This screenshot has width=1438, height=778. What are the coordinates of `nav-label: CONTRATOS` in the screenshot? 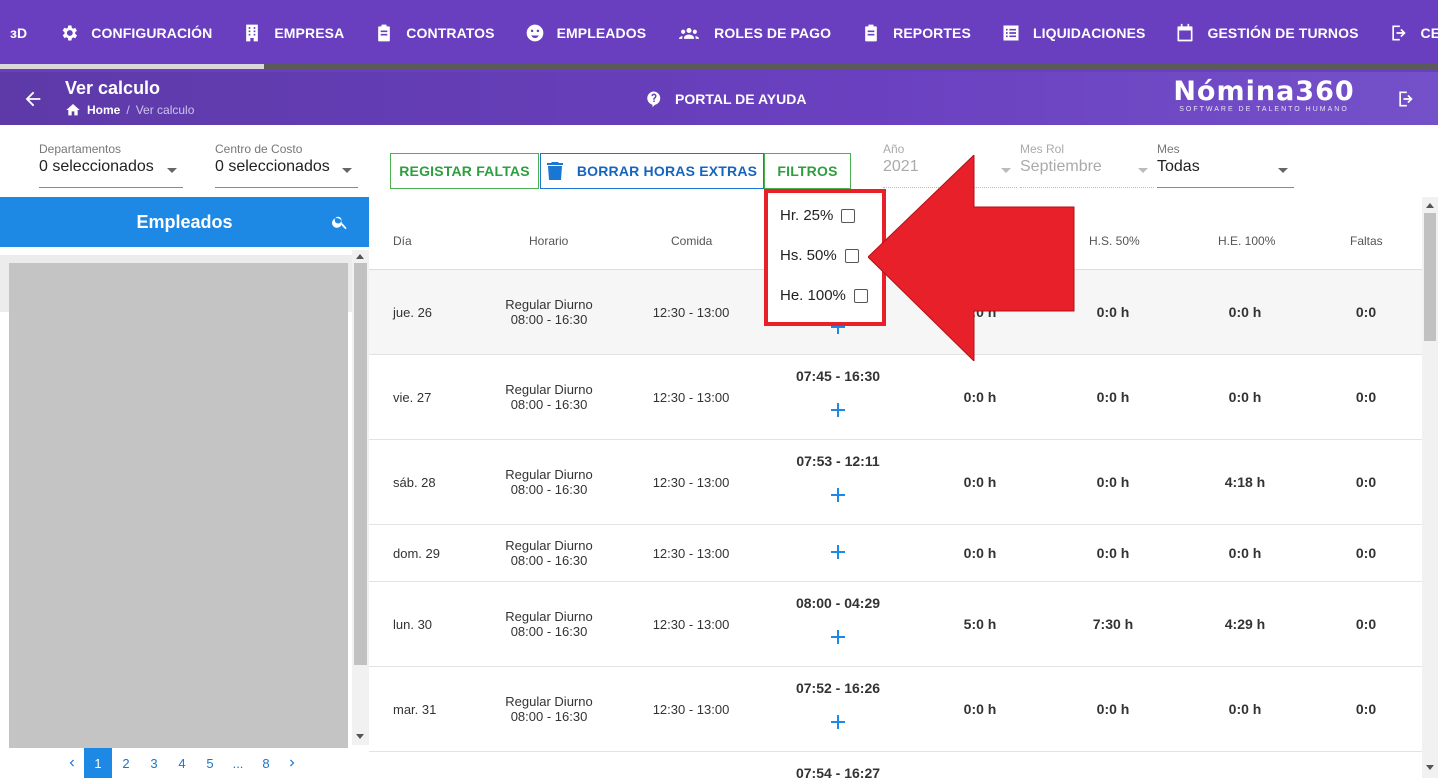 It's located at (450, 33).